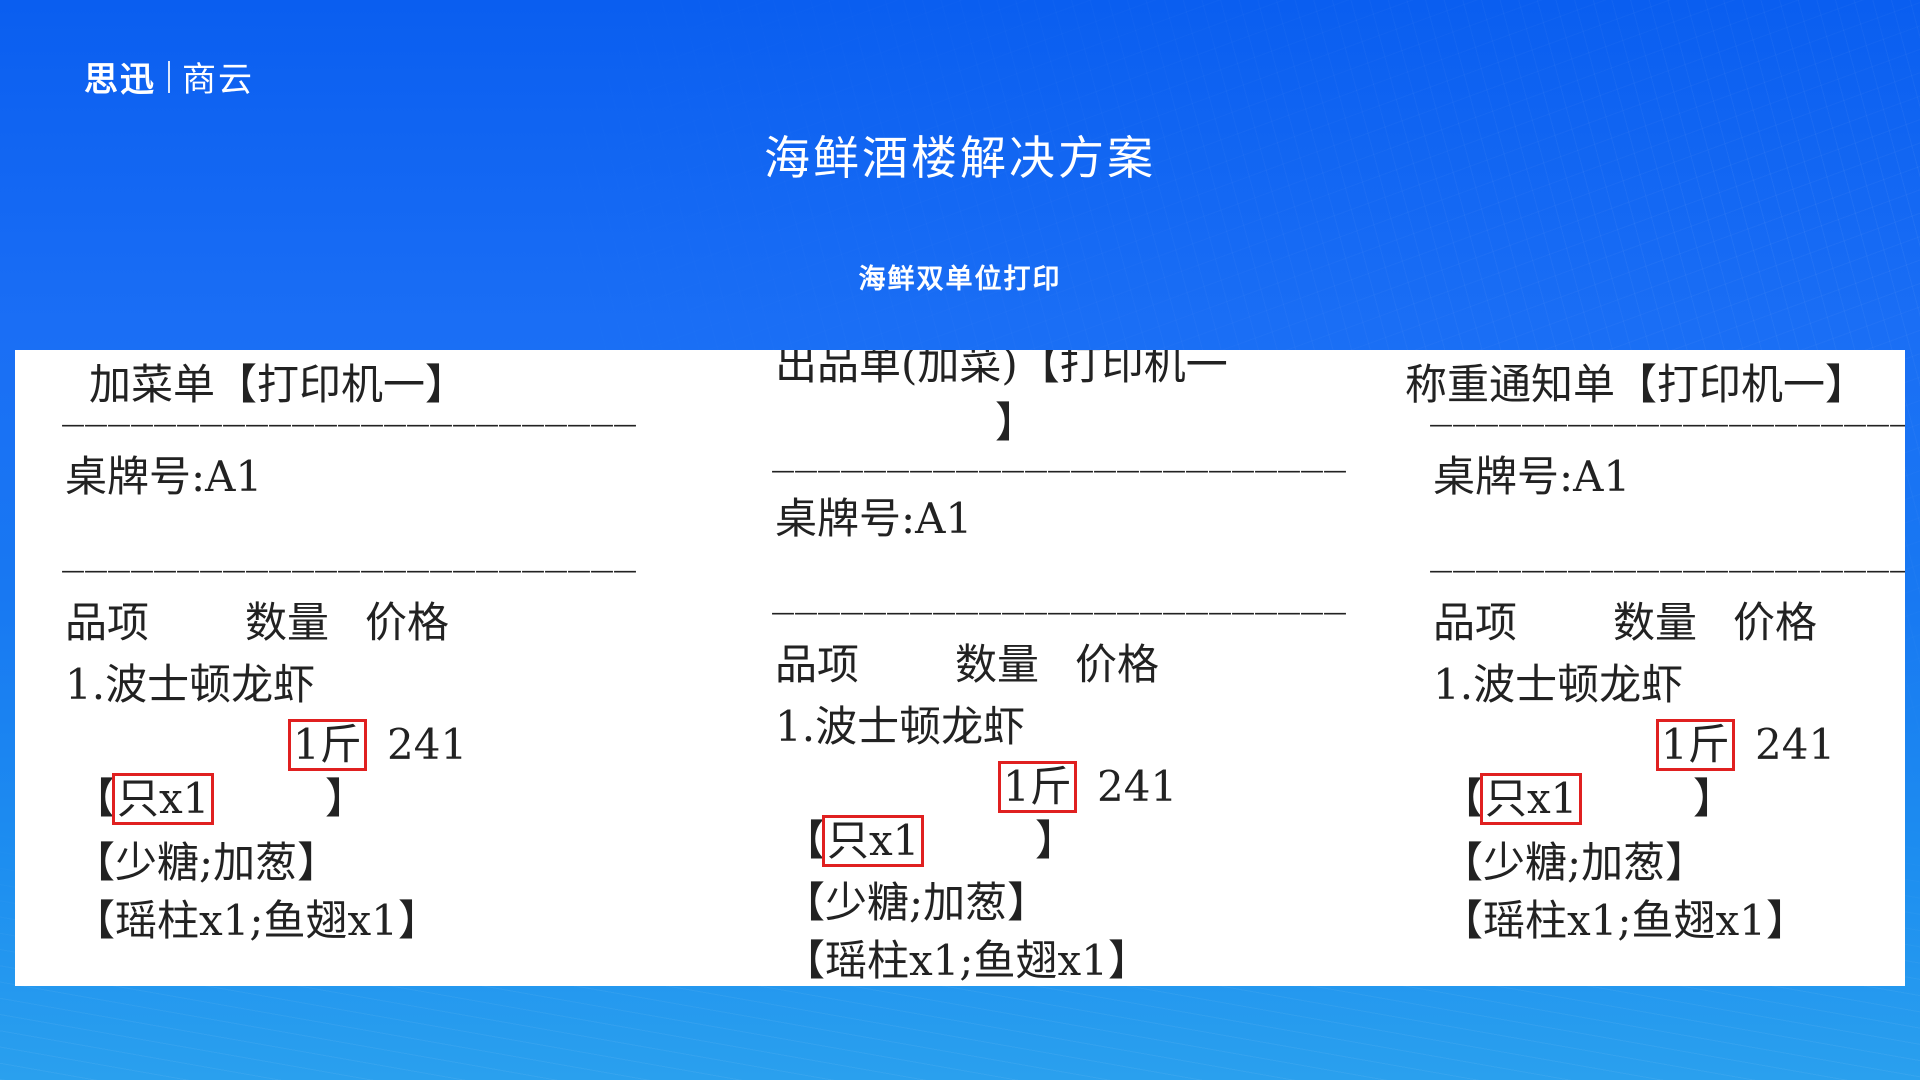 The image size is (1920, 1080). I want to click on brand-name-secondary: 商云, so click(218, 80).